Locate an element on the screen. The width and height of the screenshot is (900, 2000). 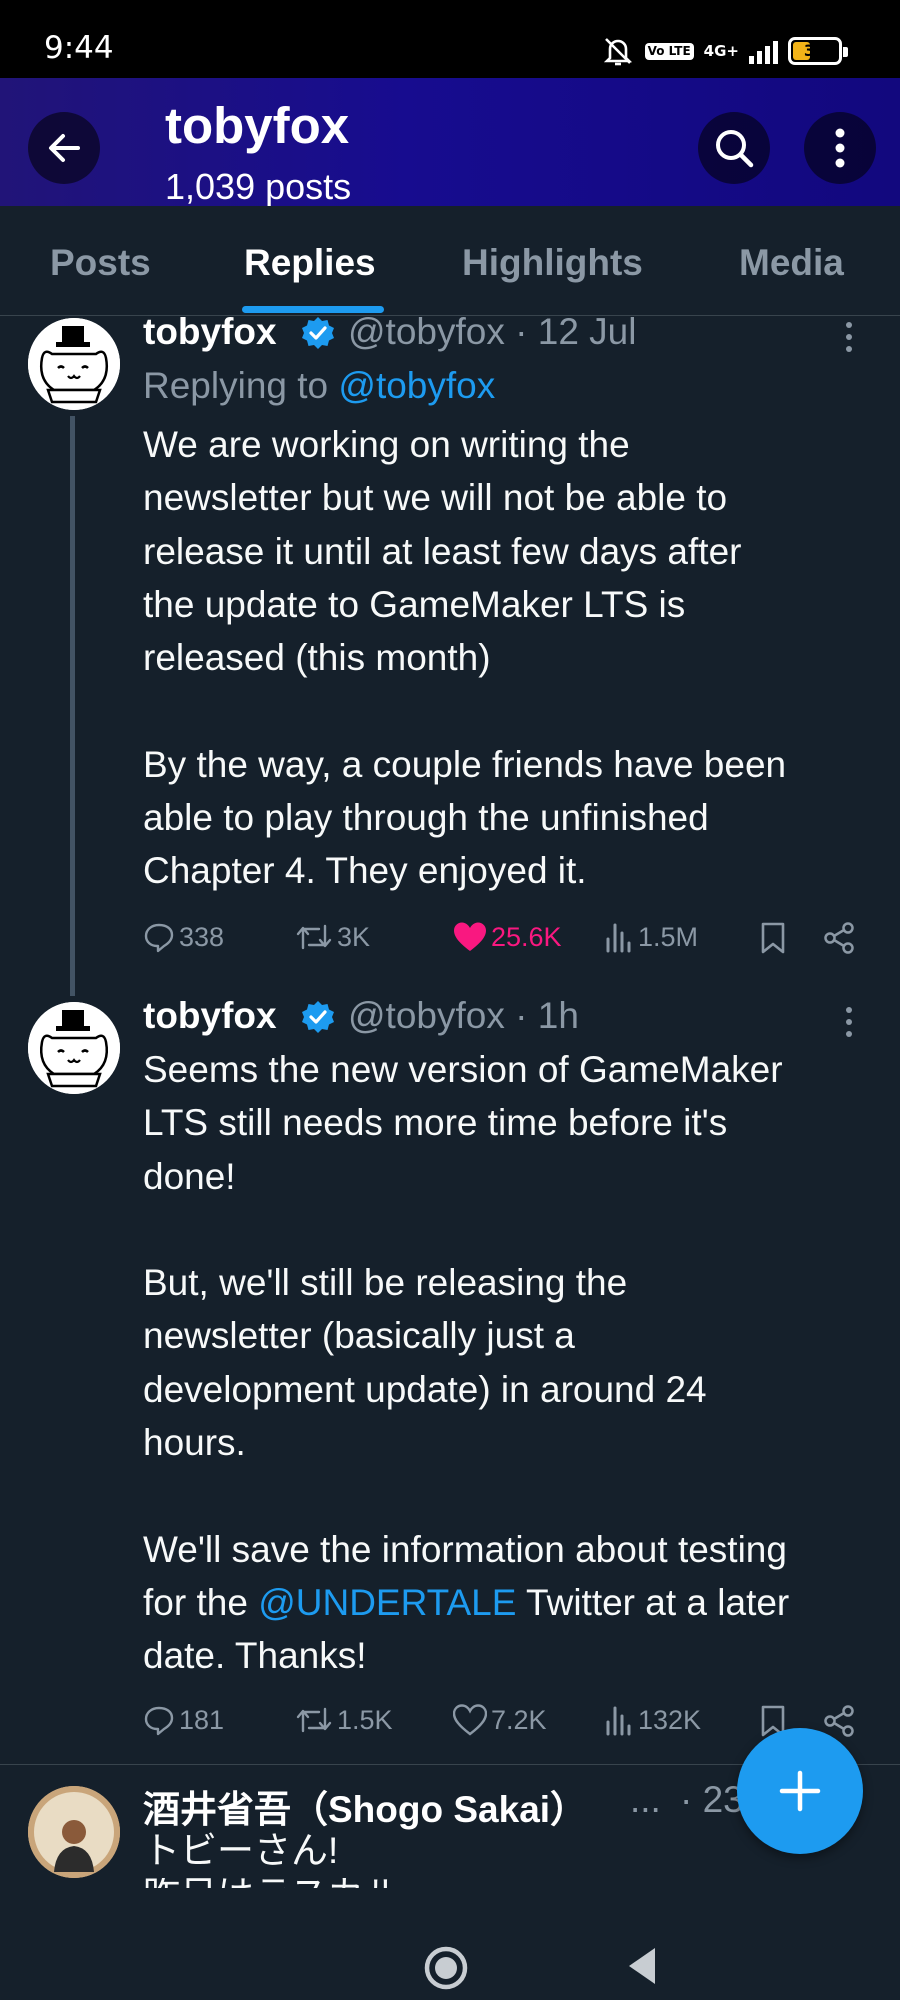
replying-to: Replying to @tobyfox is located at coordinates (319, 386).